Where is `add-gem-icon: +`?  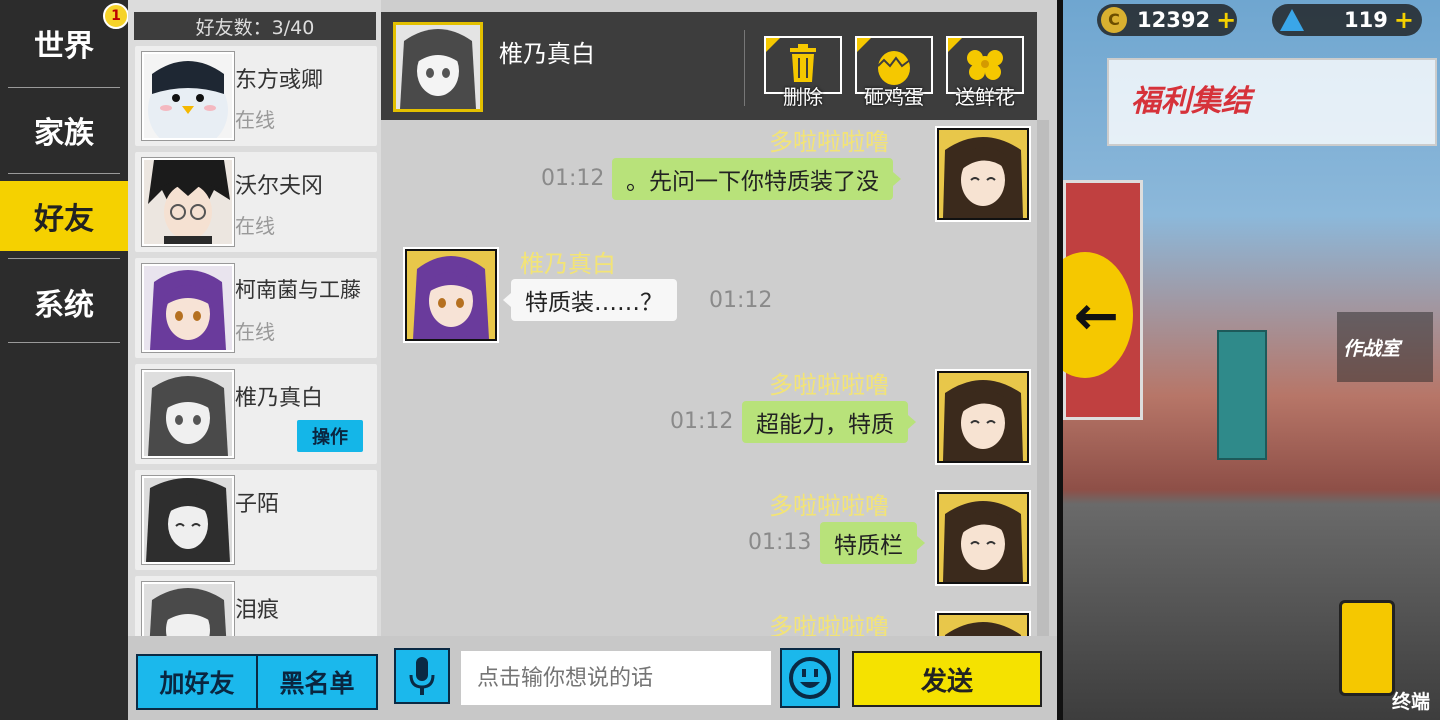
add-gem-icon: + is located at coordinates (1404, 20).